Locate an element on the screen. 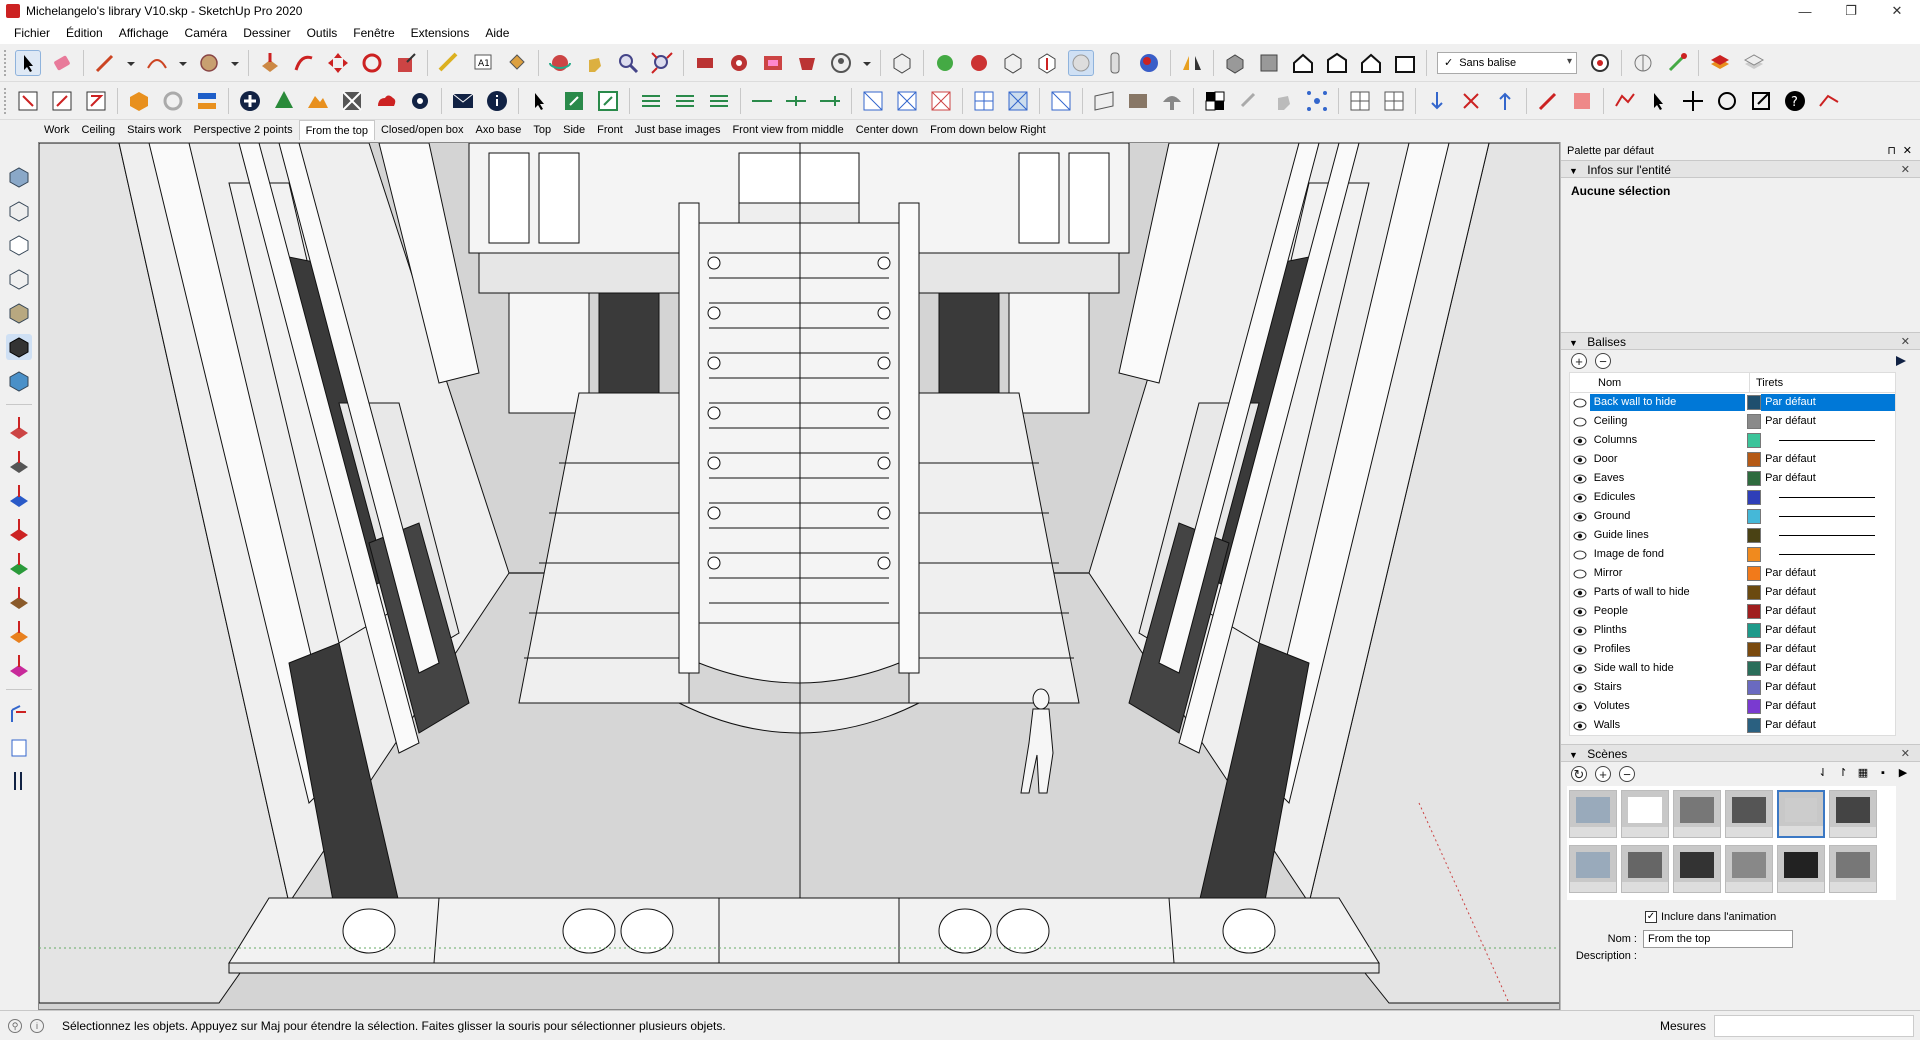 This screenshot has width=1920, height=1040. info-status-icon: i is located at coordinates (37, 1025).